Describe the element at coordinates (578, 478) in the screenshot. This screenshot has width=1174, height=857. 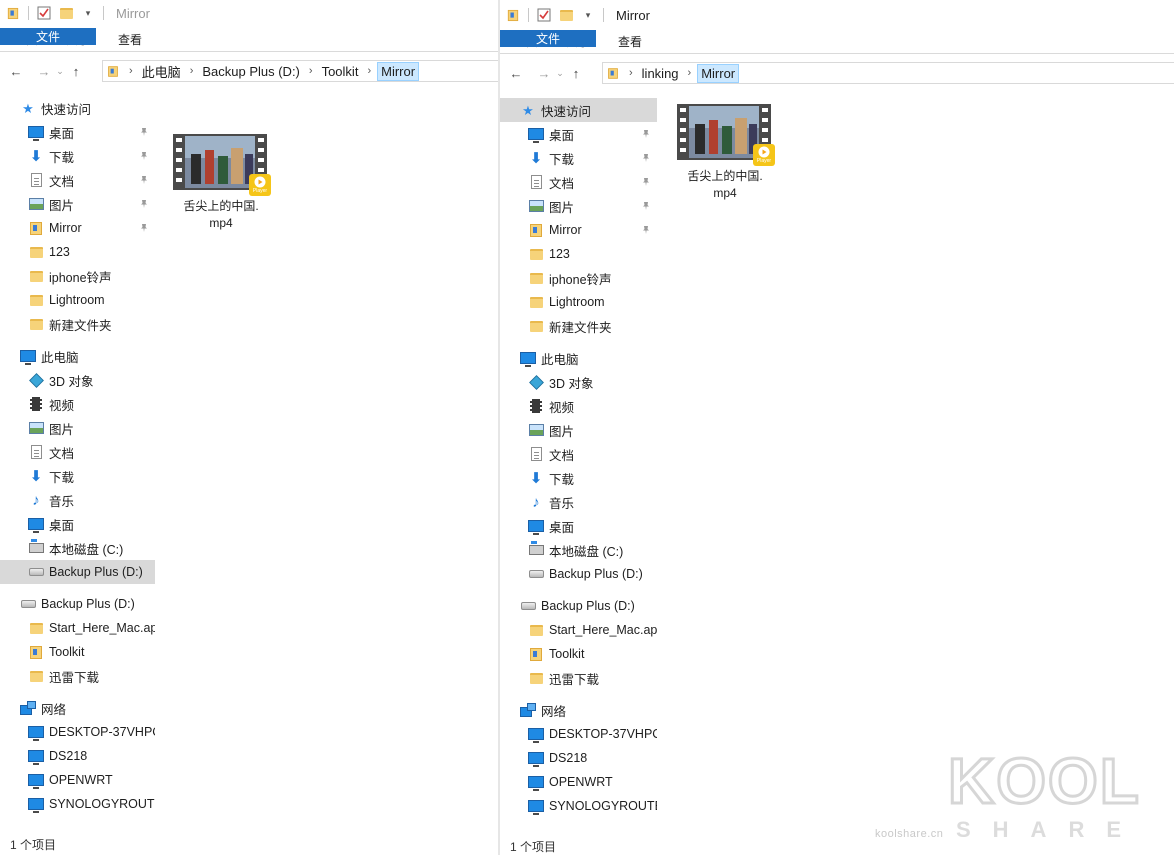
I see `nav-this-pc-item: ⬇下载` at that location.